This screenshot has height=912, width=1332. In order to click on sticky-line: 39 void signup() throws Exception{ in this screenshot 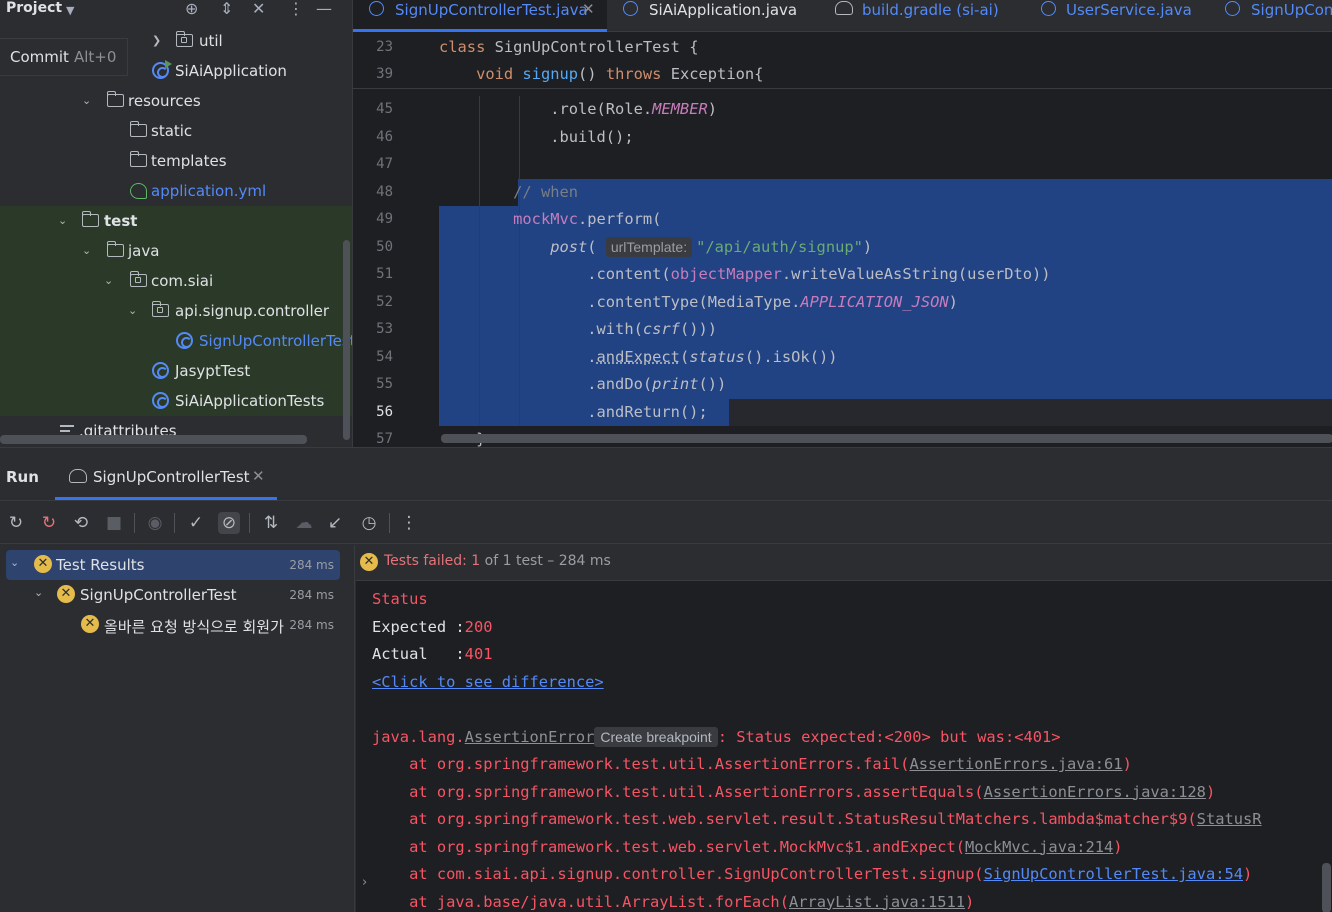, I will do `click(842, 75)`.